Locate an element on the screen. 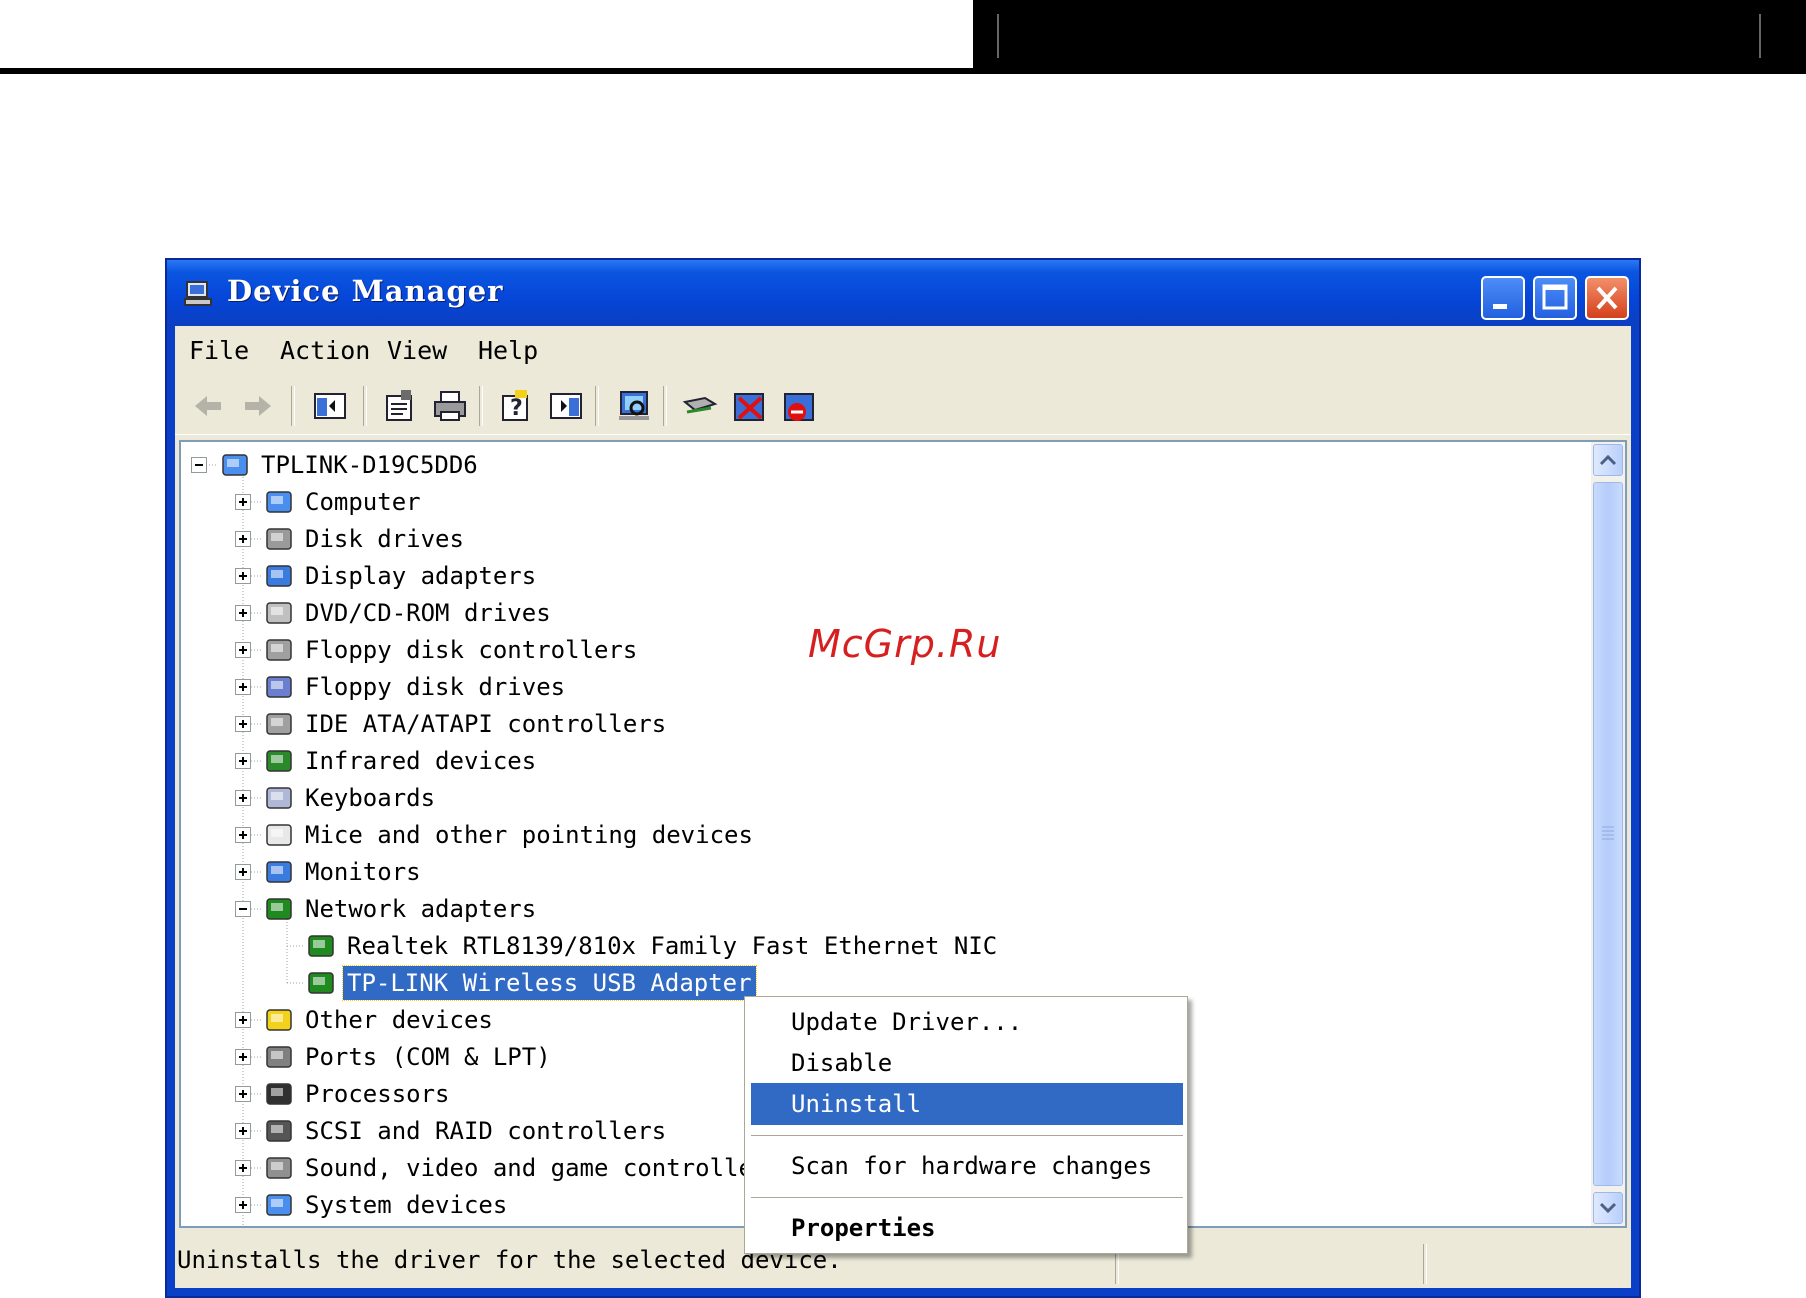  tree-item-label: SCSI and RAID controllers is located at coordinates (486, 1131).